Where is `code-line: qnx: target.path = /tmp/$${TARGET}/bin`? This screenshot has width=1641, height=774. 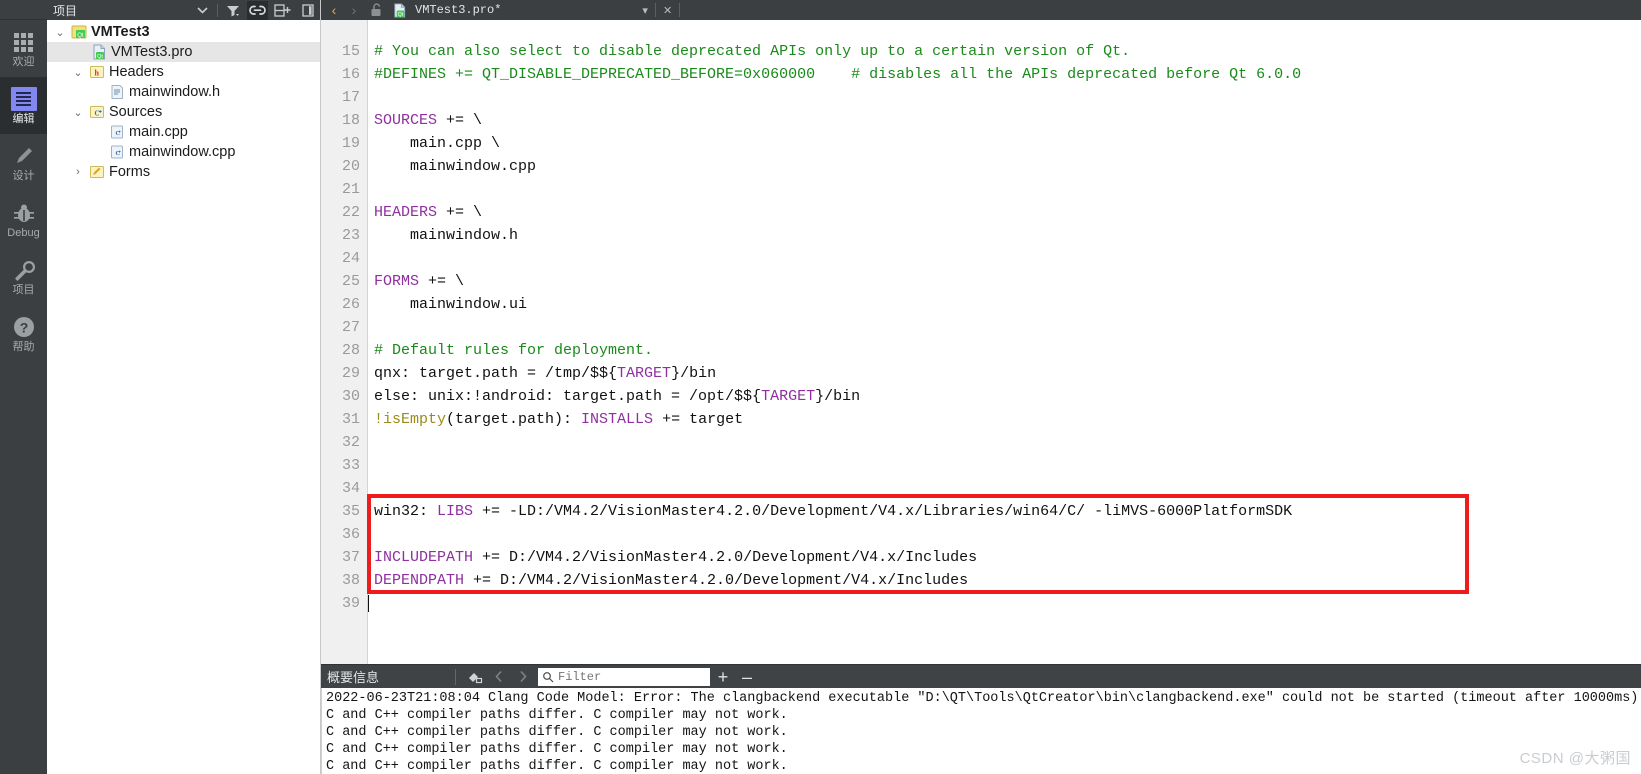
code-line: qnx: target.path = /tmp/$${TARGET}/bin is located at coordinates (1007, 373).